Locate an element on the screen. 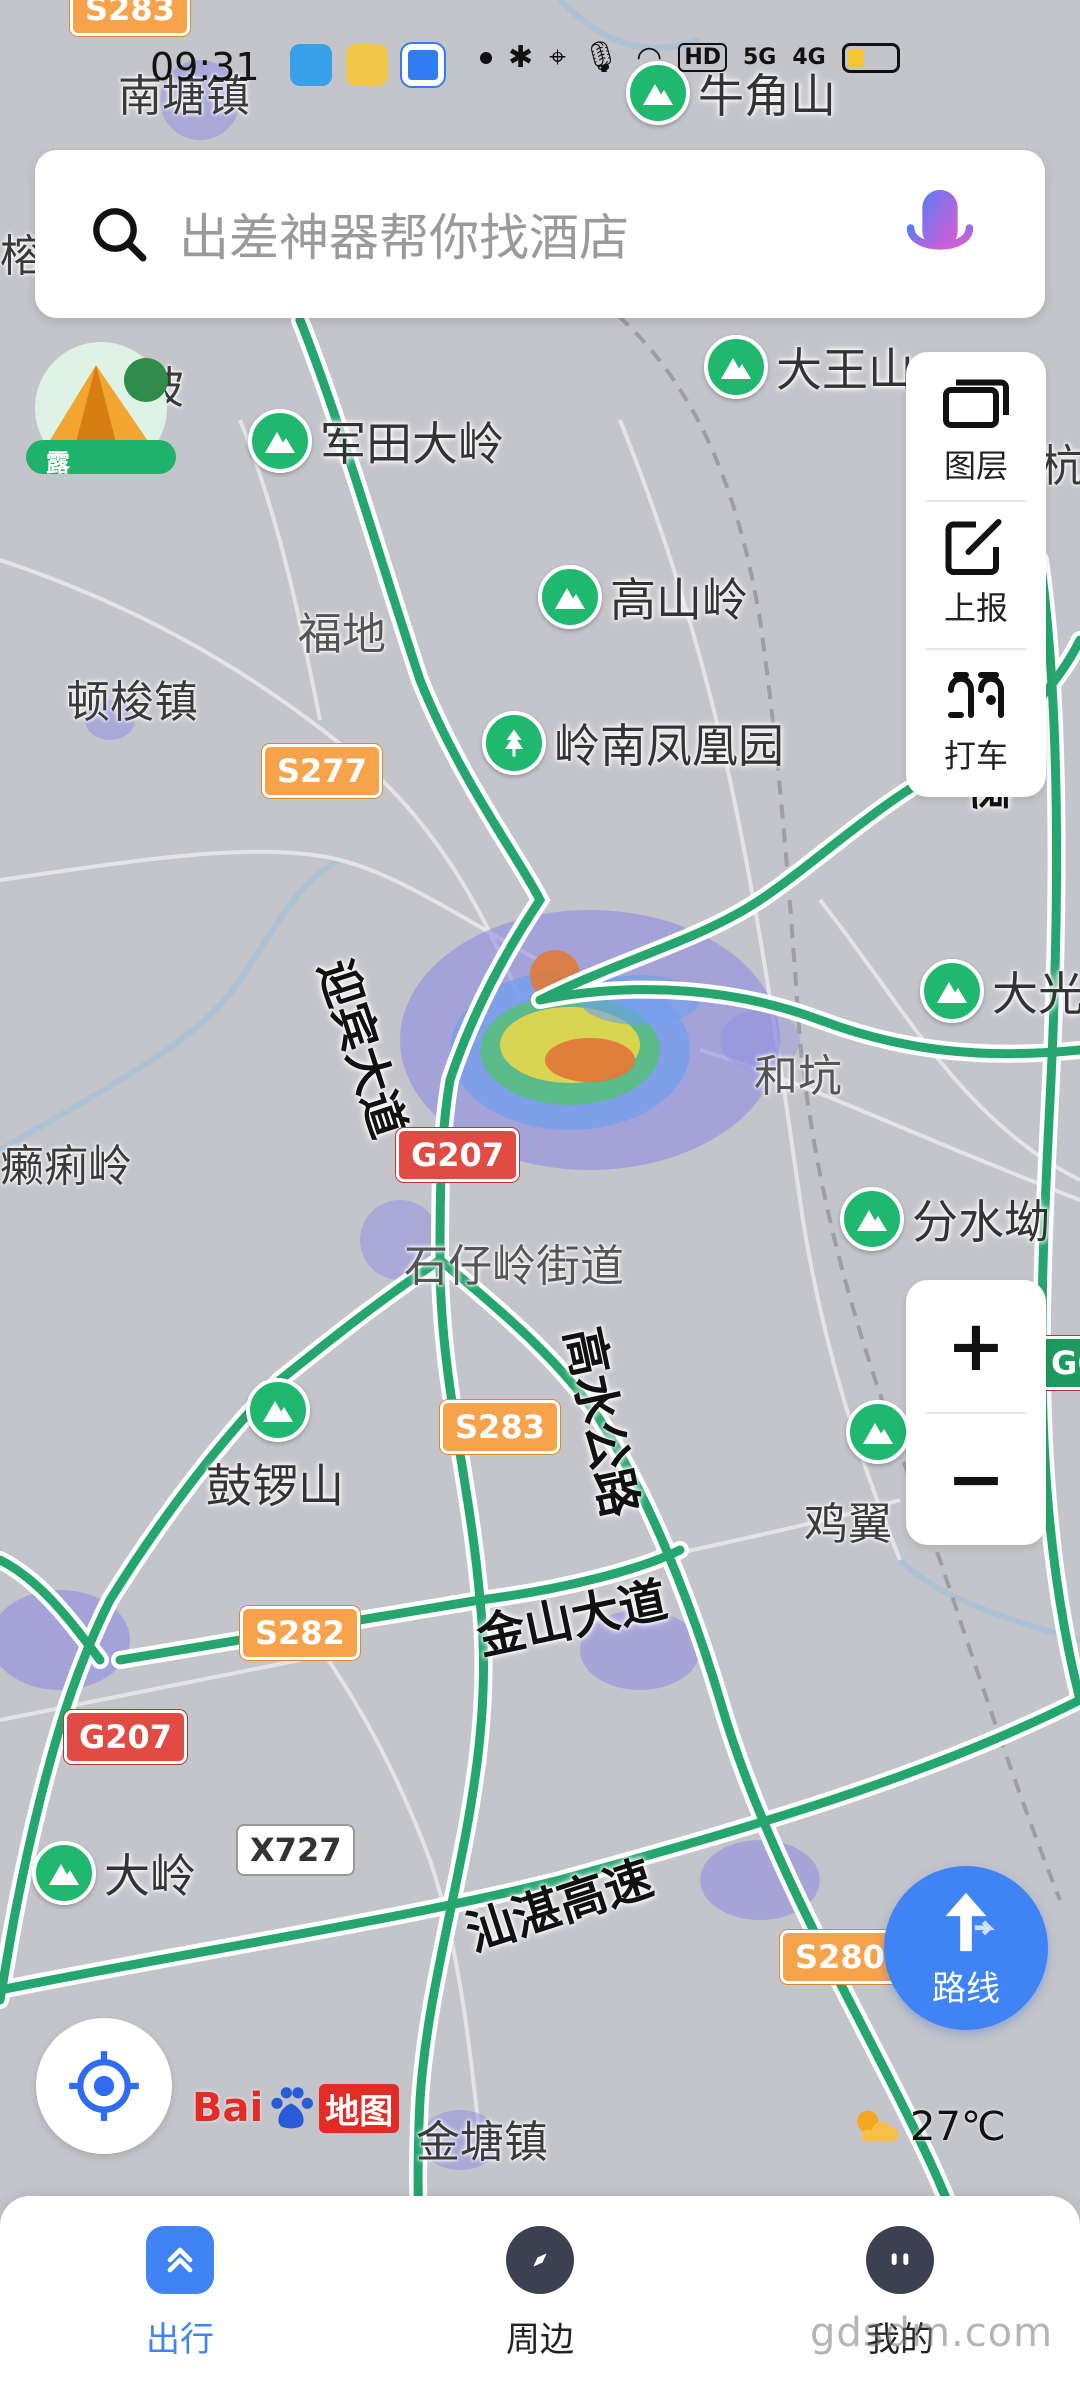 This screenshot has width=1080, height=2400. search-placeholder: 出差神器帮你找酒店 is located at coordinates (404, 234).